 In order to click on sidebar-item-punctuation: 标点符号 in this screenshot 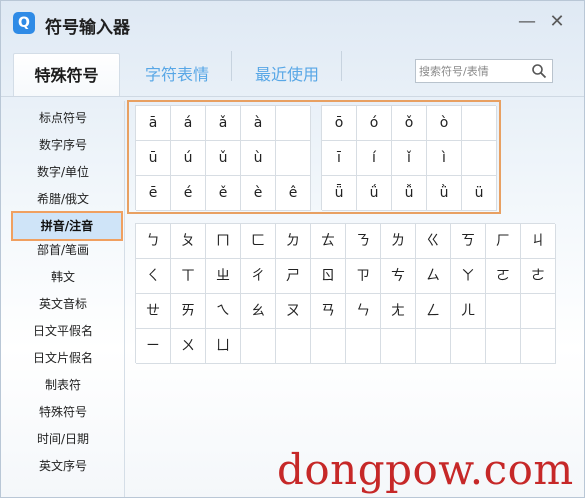, I will do `click(63, 118)`.